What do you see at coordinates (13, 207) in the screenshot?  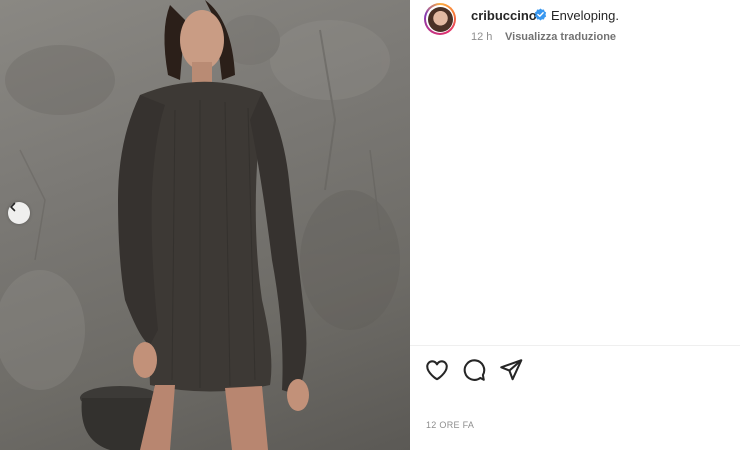 I see `chevron-left-icon` at bounding box center [13, 207].